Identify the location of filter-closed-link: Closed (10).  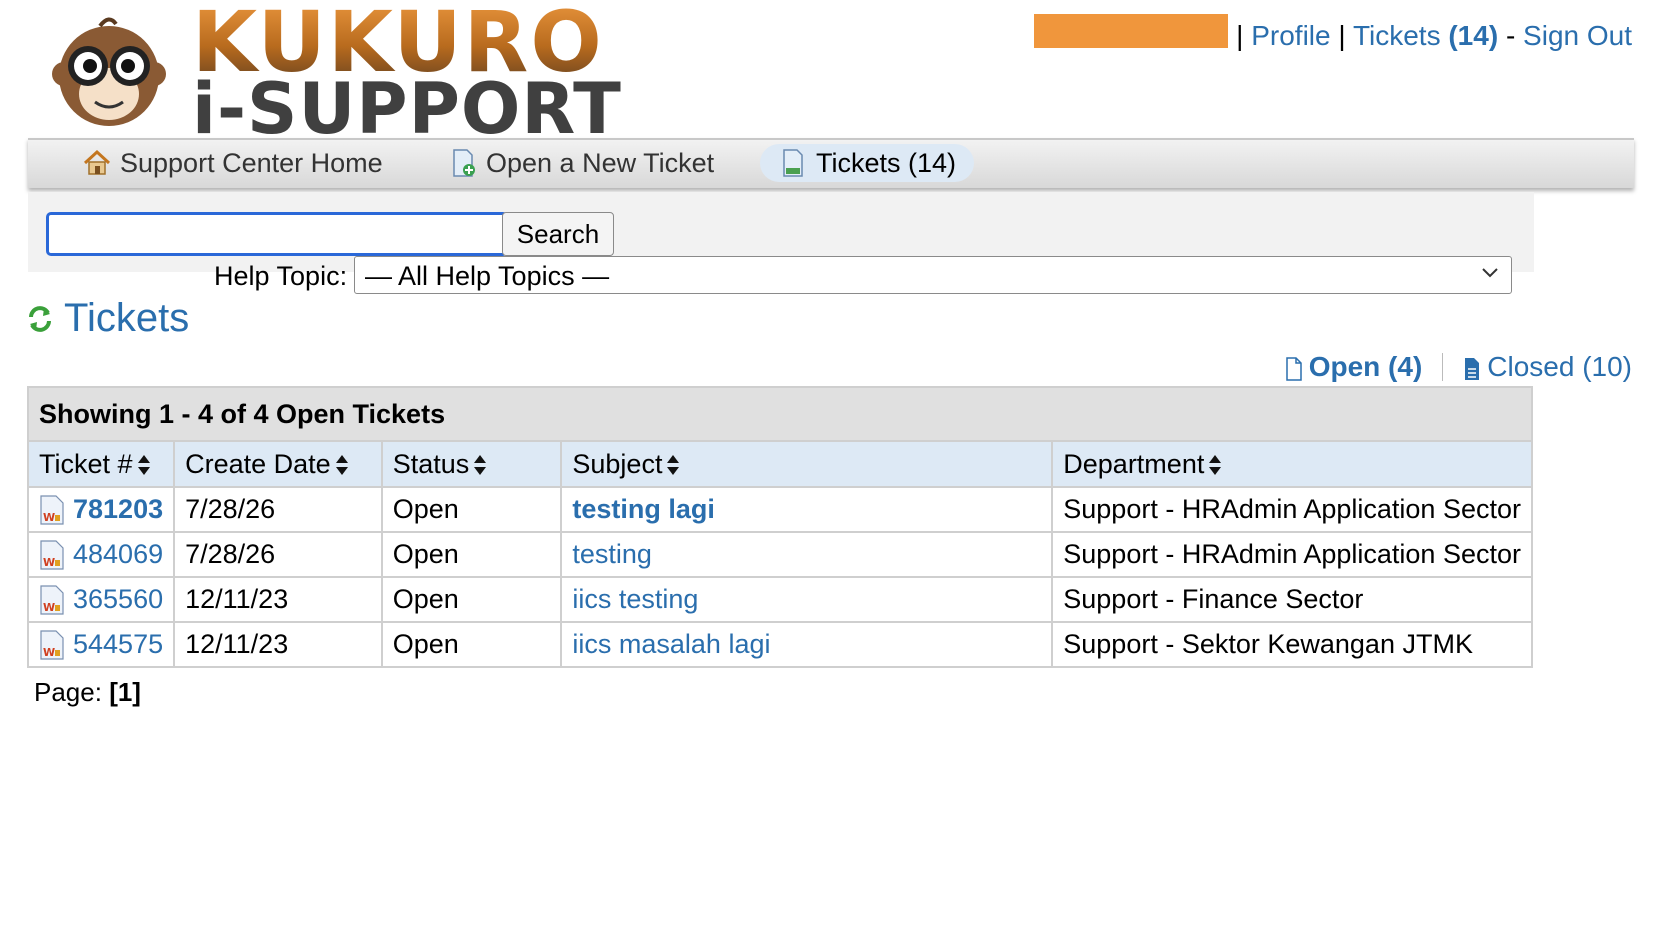
(1547, 367).